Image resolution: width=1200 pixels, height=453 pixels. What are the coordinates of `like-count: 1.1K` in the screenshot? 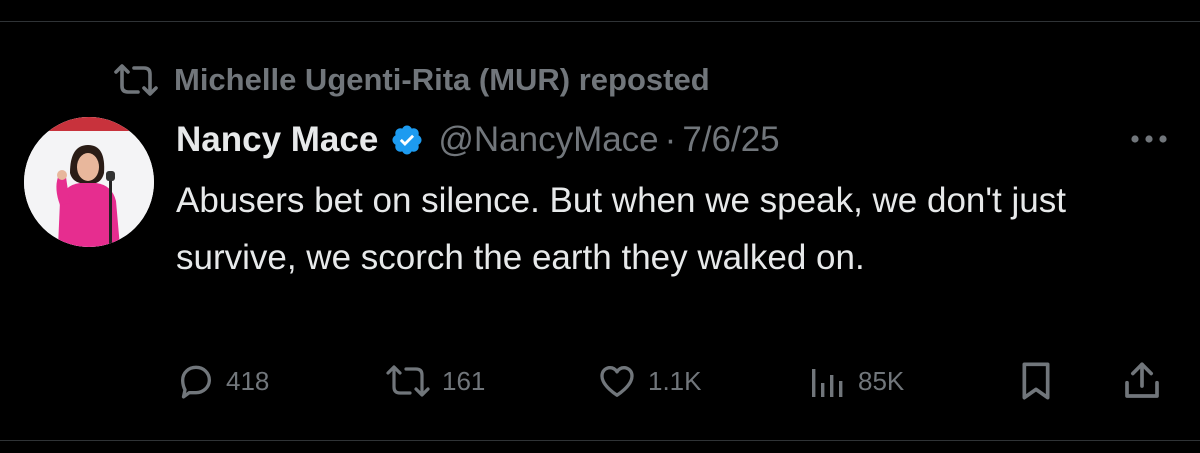 It's located at (675, 380).